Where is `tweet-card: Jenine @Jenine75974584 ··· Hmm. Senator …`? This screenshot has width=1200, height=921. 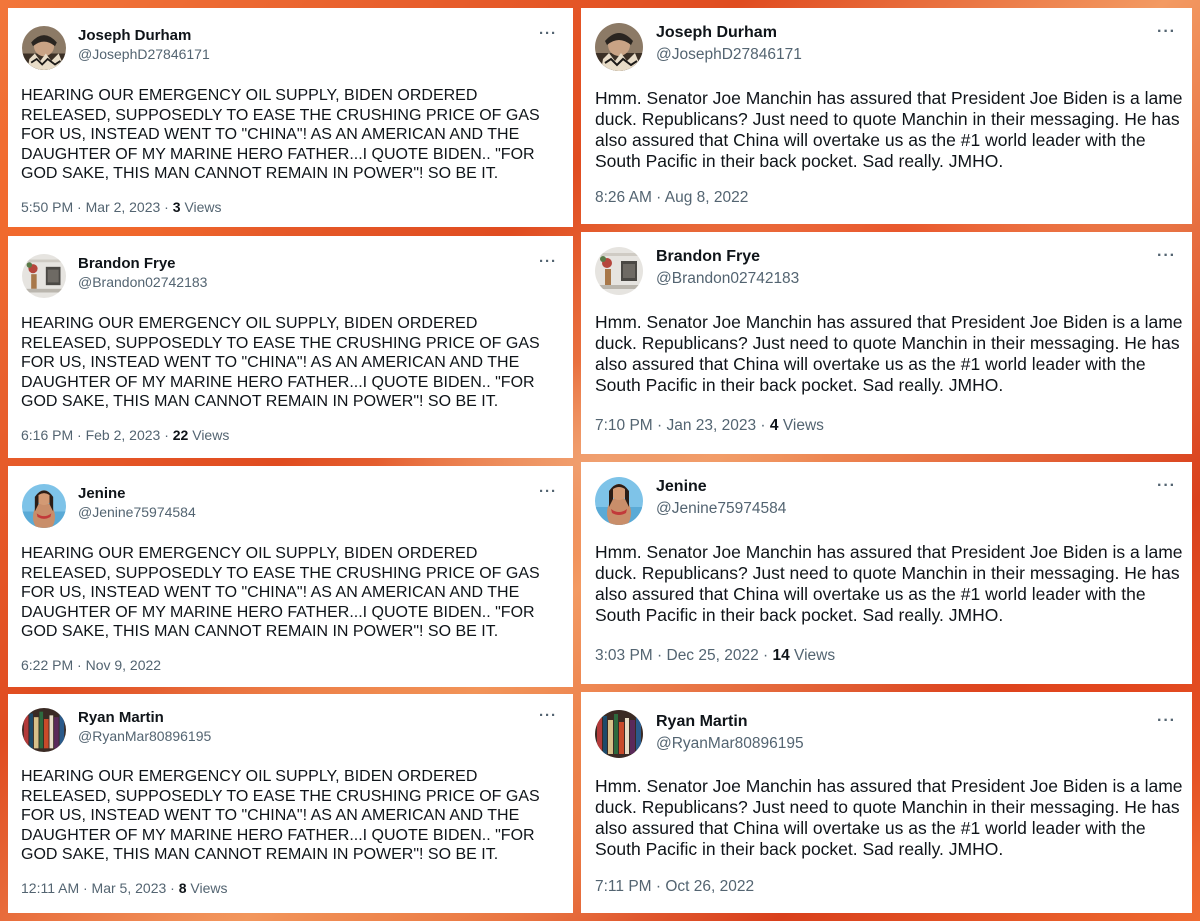
tweet-card: Jenine @Jenine75974584 ··· Hmm. Senator … is located at coordinates (886, 573).